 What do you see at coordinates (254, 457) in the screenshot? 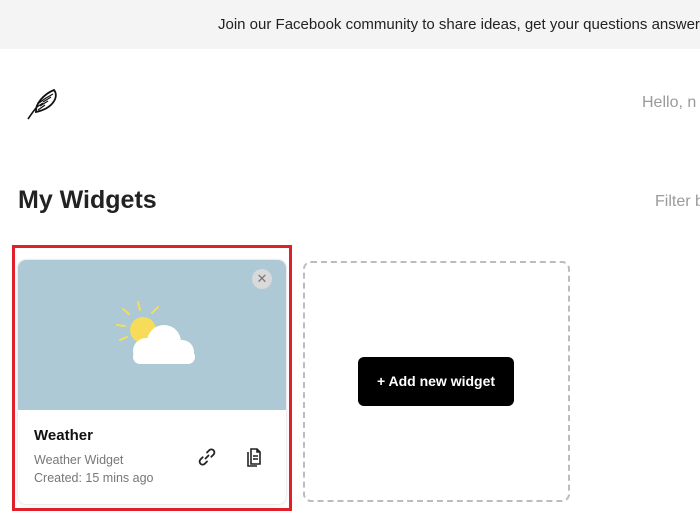
I see `copy-icon` at bounding box center [254, 457].